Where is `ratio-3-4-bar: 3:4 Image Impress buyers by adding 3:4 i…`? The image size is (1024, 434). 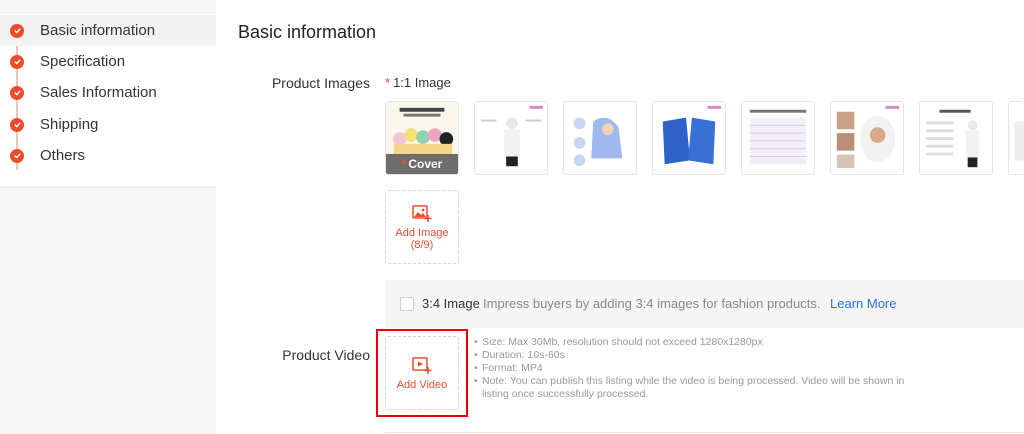 ratio-3-4-bar: 3:4 Image Impress buyers by adding 3:4 i… is located at coordinates (704, 304).